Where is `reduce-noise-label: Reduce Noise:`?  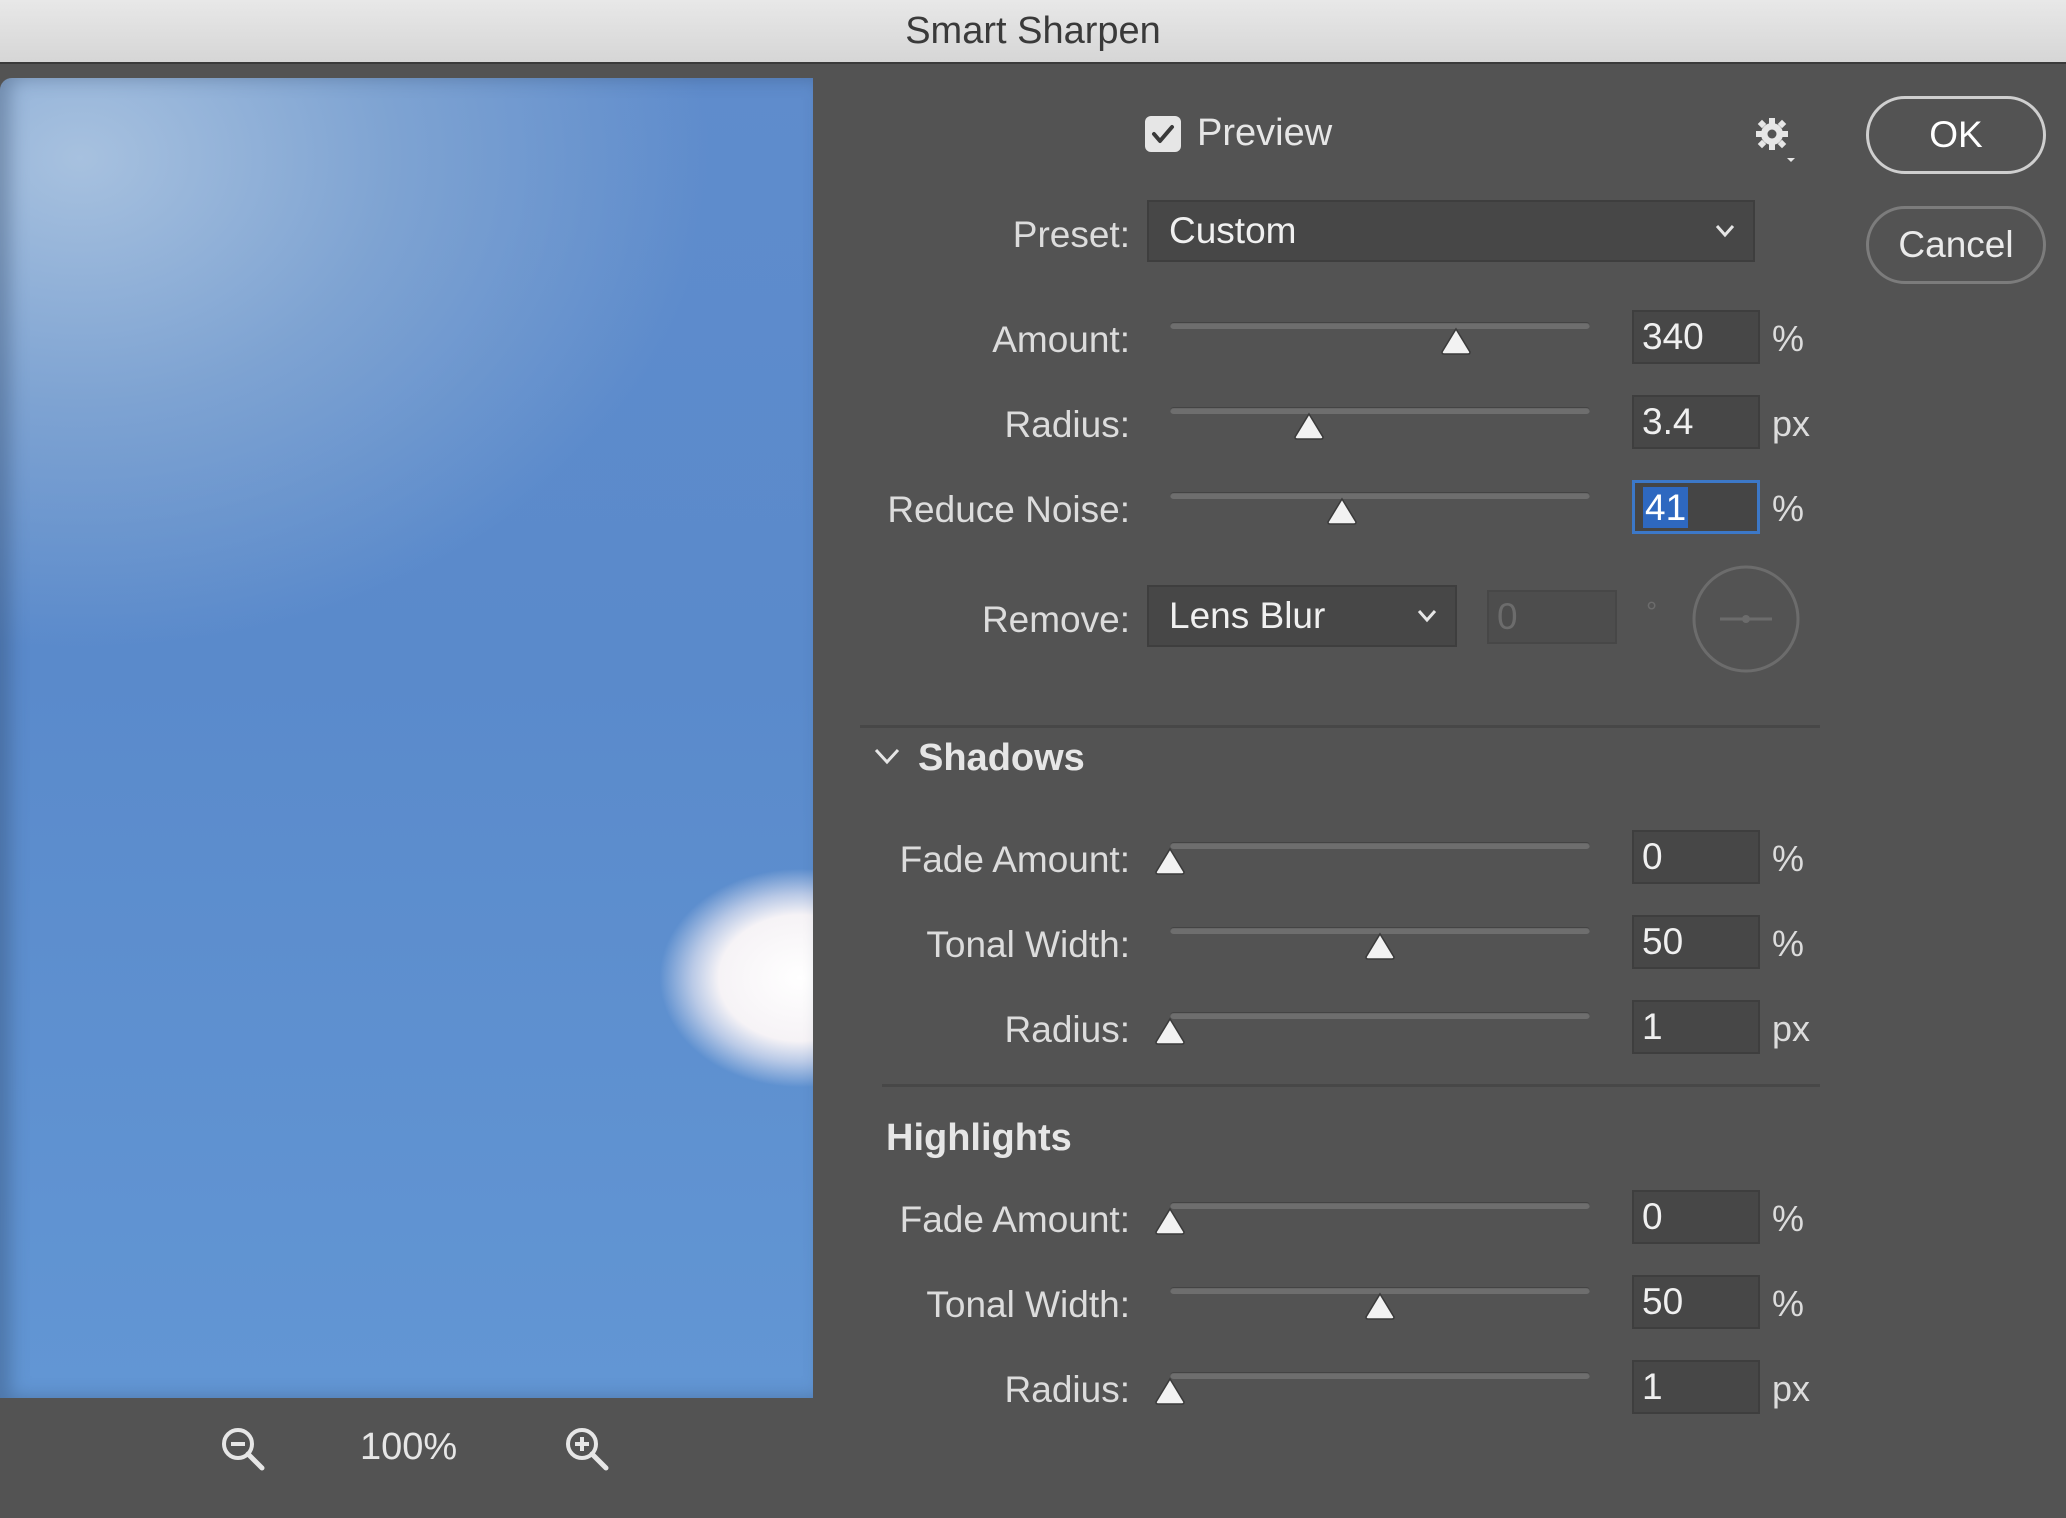 reduce-noise-label: Reduce Noise: is located at coordinates (1008, 509).